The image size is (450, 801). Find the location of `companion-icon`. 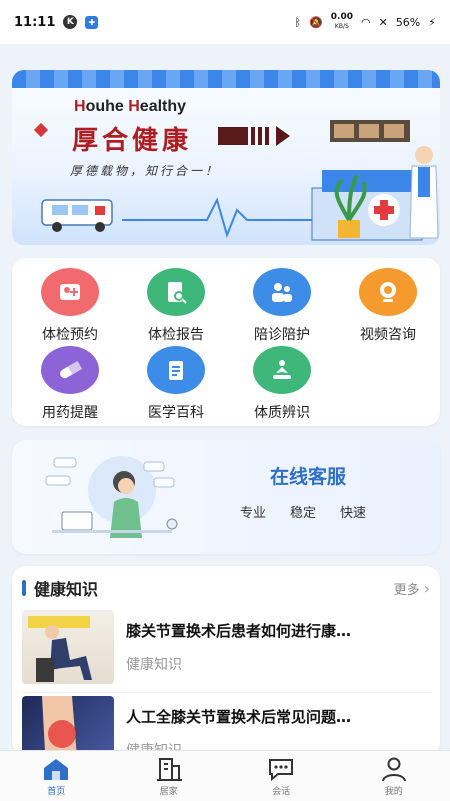

companion-icon is located at coordinates (282, 292).